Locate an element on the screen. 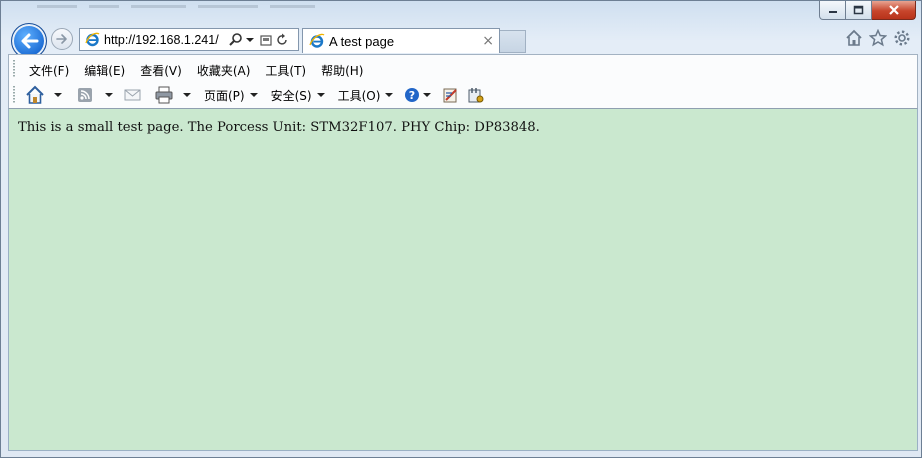  command-bar: 页面(P) 安全(S) 工具(O) ? is located at coordinates (258, 95).